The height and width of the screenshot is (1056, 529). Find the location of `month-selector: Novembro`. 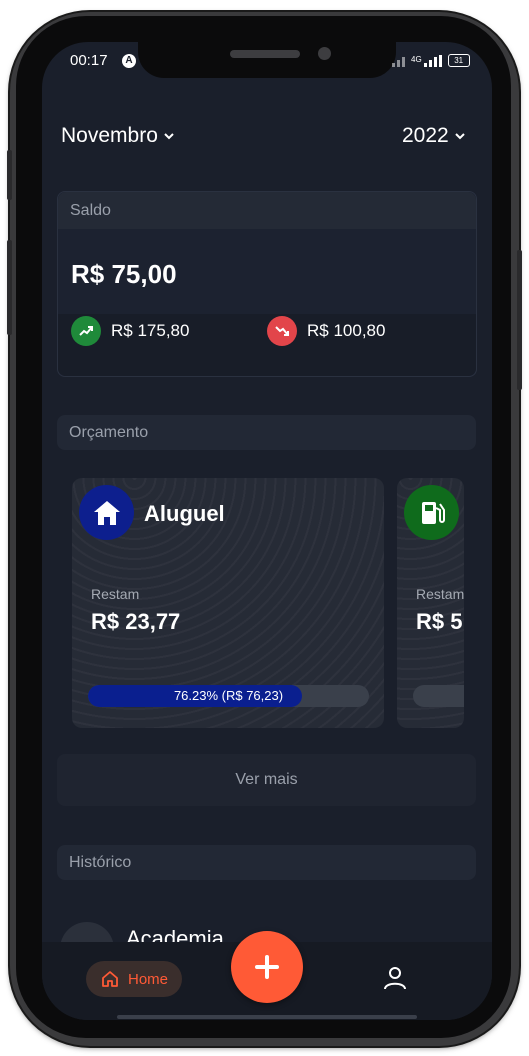

month-selector: Novembro is located at coordinates (118, 136).